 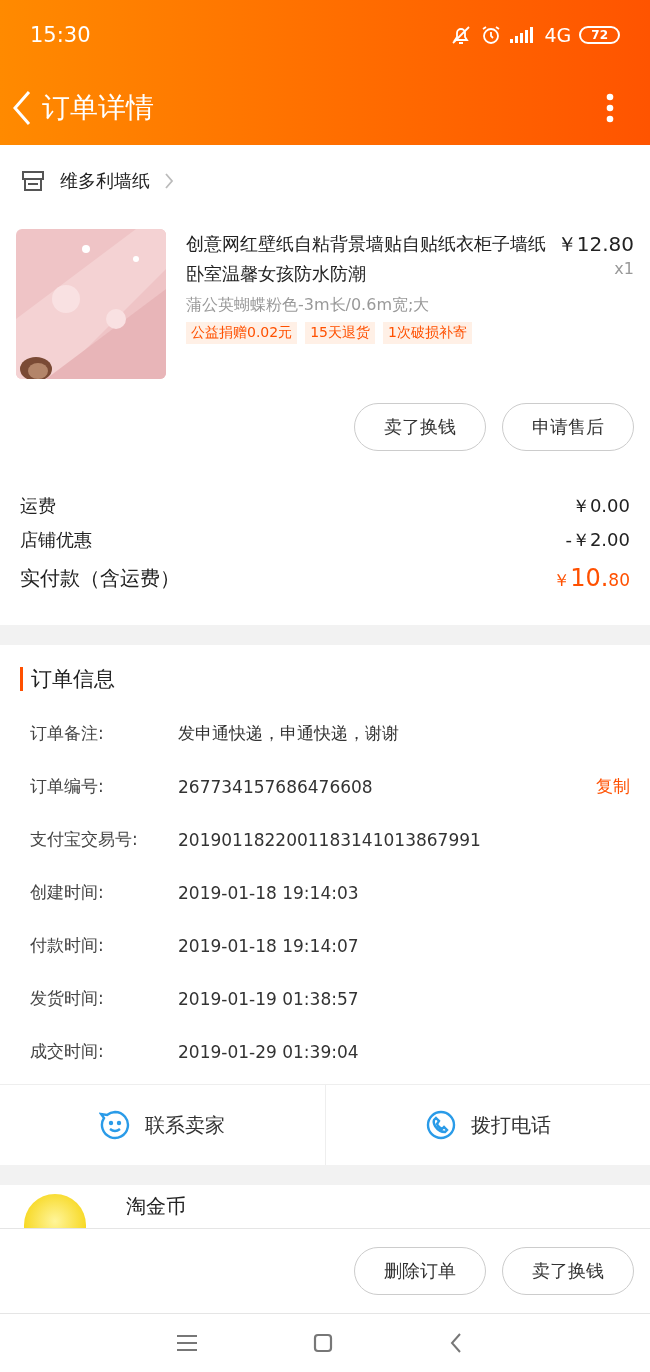 I want to click on status-time: 15:30, so click(x=60, y=35).